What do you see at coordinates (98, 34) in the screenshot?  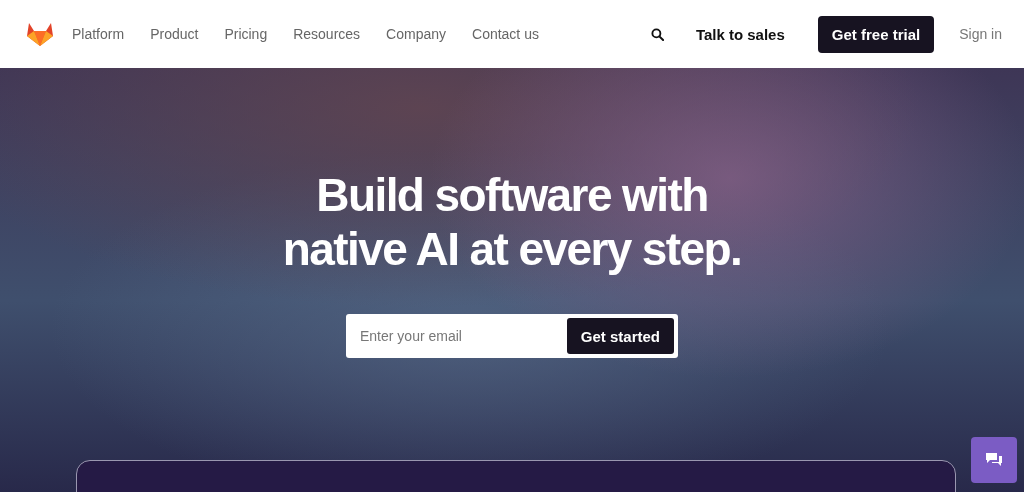 I see `nav-link: Platform` at bounding box center [98, 34].